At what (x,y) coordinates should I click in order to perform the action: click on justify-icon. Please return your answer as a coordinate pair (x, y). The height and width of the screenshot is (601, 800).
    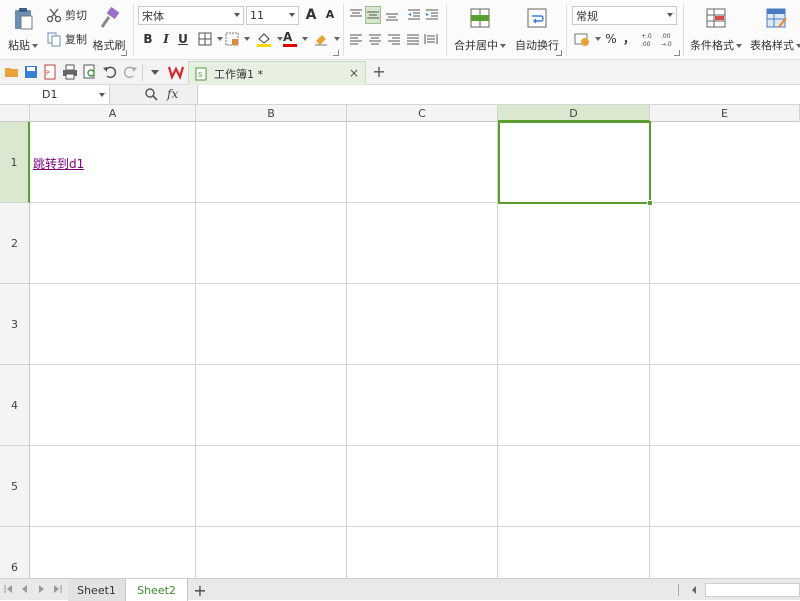
    Looking at the image, I should click on (413, 39).